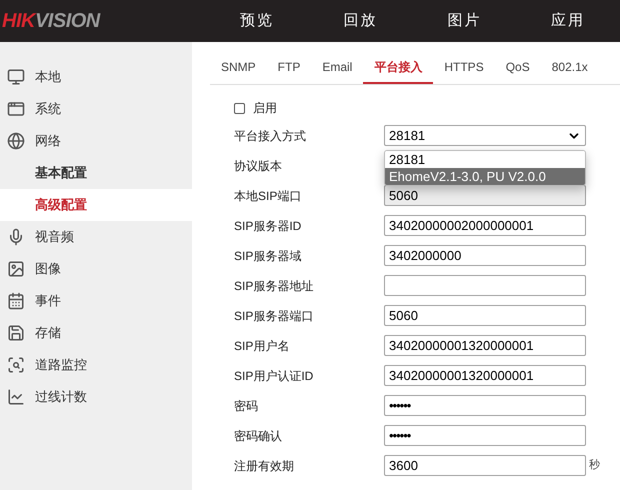 The image size is (620, 490). I want to click on tab: FTP, so click(289, 71).